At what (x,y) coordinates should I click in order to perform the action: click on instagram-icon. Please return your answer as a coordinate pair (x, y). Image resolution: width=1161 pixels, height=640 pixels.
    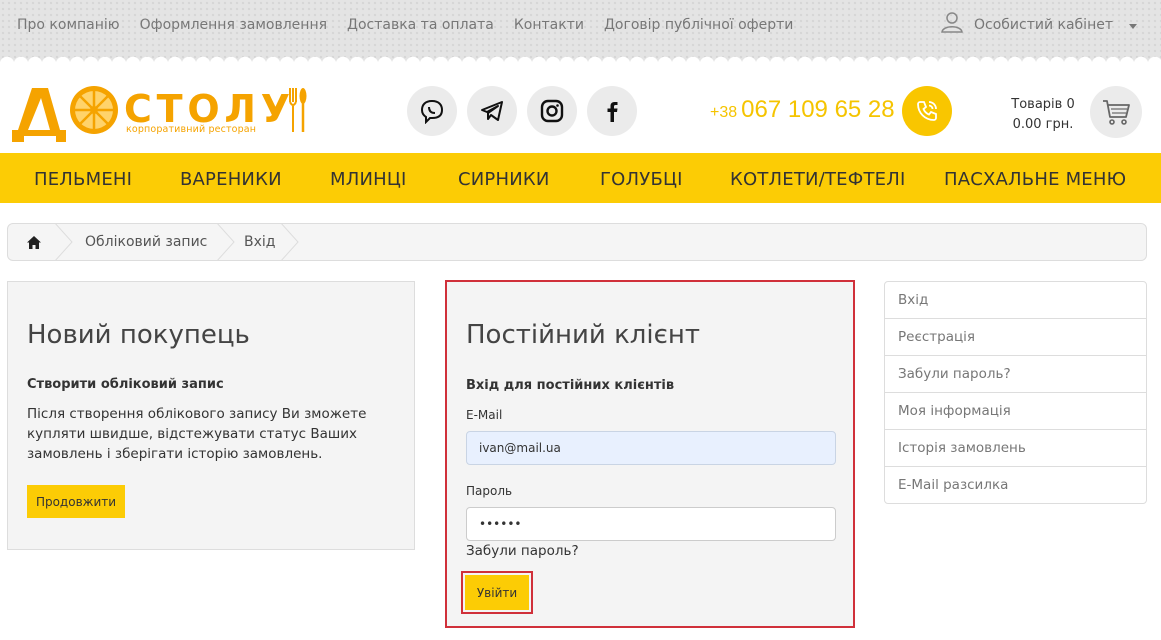
    Looking at the image, I should click on (552, 111).